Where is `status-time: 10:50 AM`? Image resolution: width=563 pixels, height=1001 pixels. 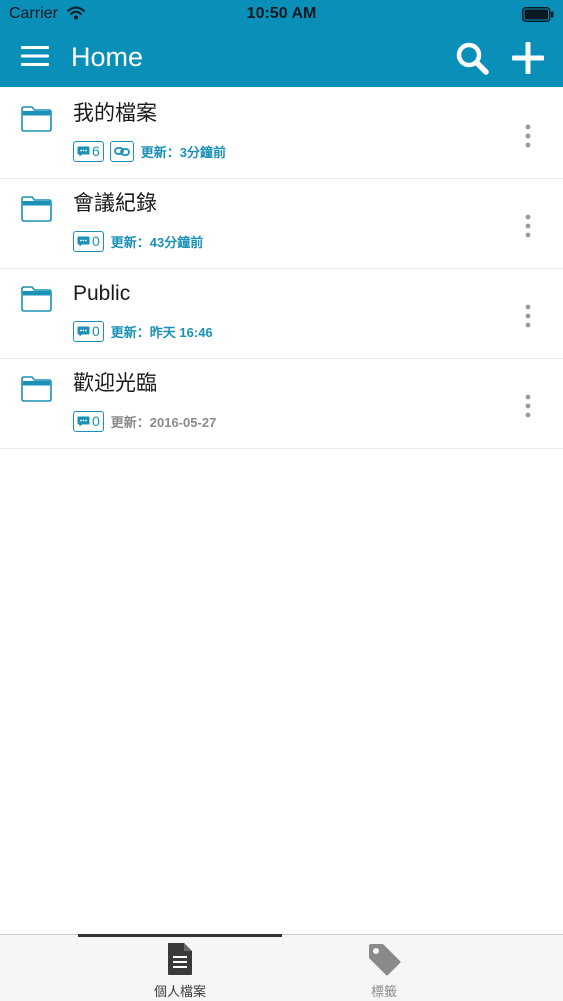
status-time: 10:50 AM is located at coordinates (281, 13).